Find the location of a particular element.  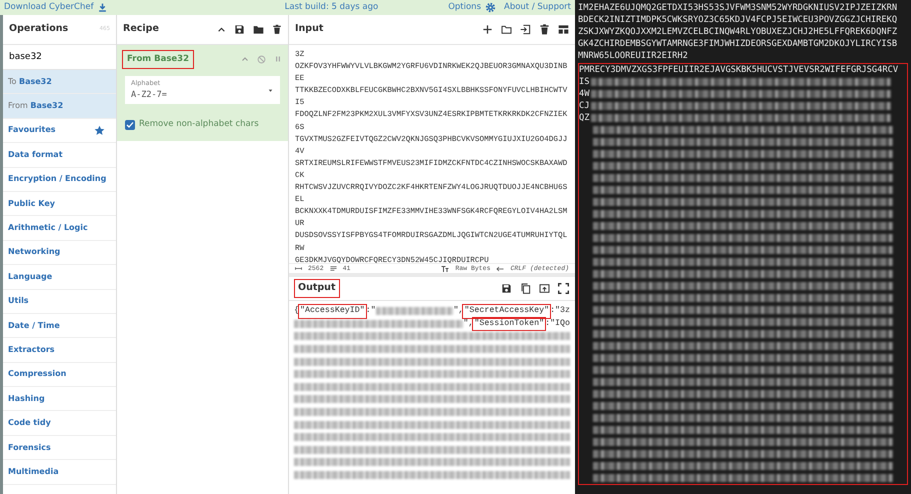

output-text: :"IQo is located at coordinates (557, 324).